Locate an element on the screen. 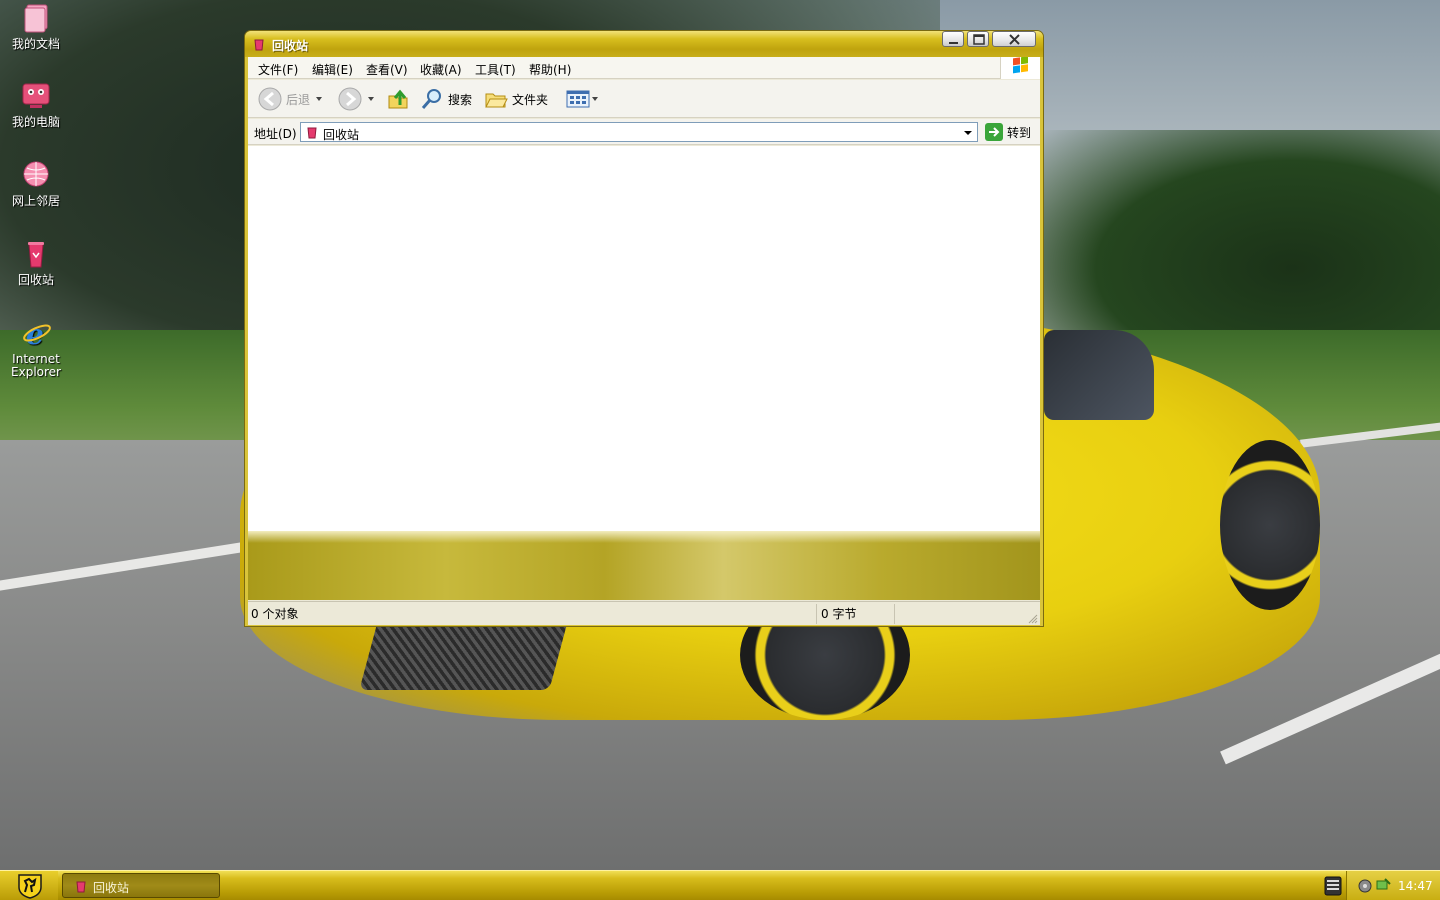 Image resolution: width=1440 pixels, height=900 pixels. wallpaper-car-wheel is located at coordinates (1270, 525).